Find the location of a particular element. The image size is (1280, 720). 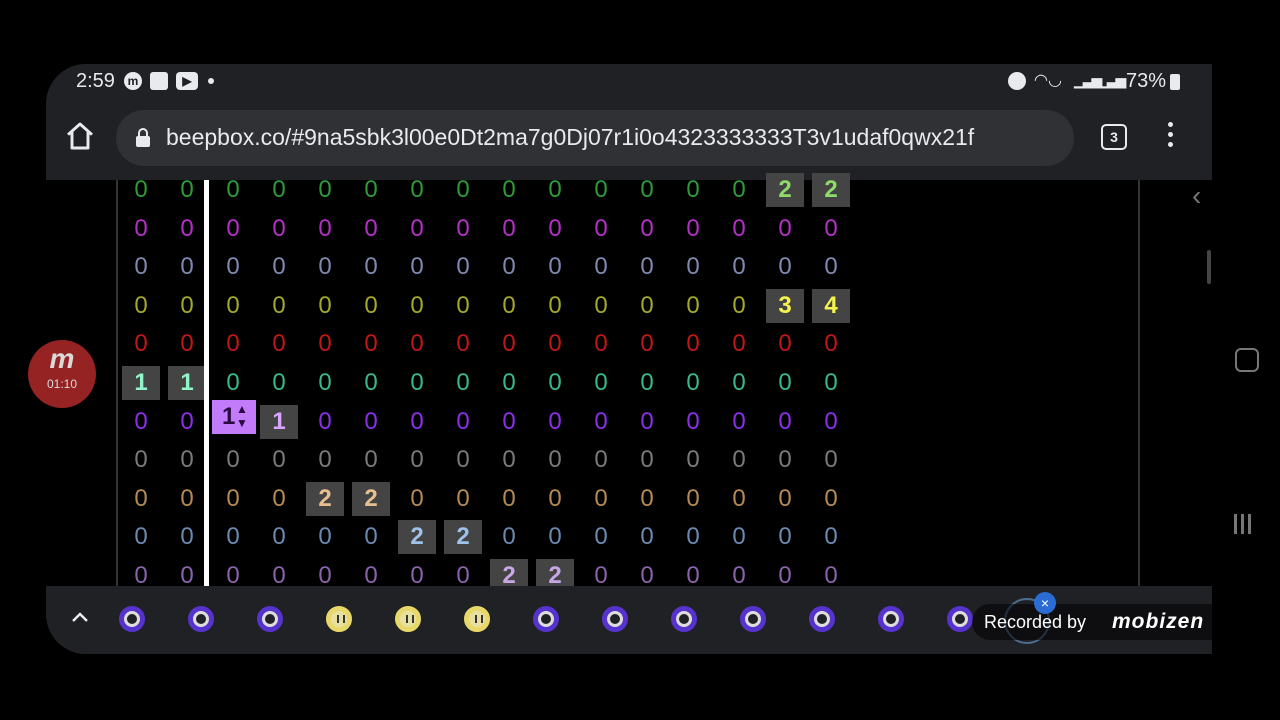

nav-recents-icon is located at coordinates (1246, 525).